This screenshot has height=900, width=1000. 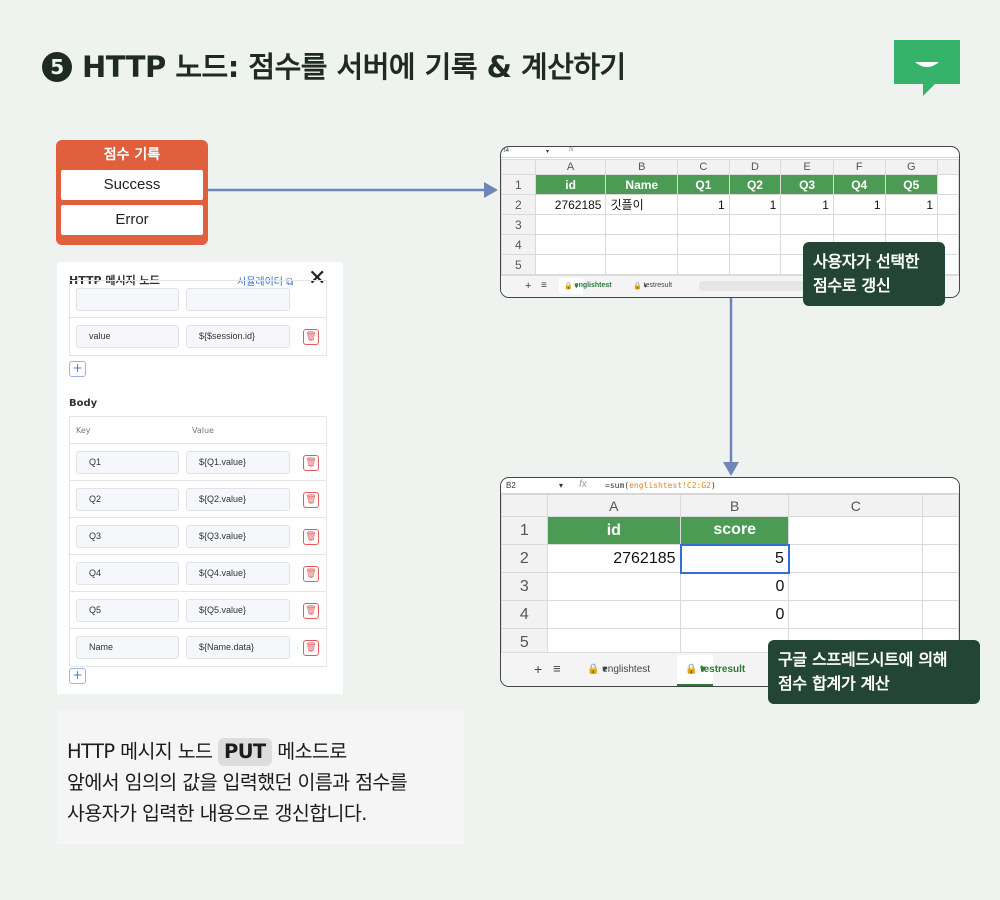 What do you see at coordinates (807, 184) in the screenshot?
I see `header-cell: Q3` at bounding box center [807, 184].